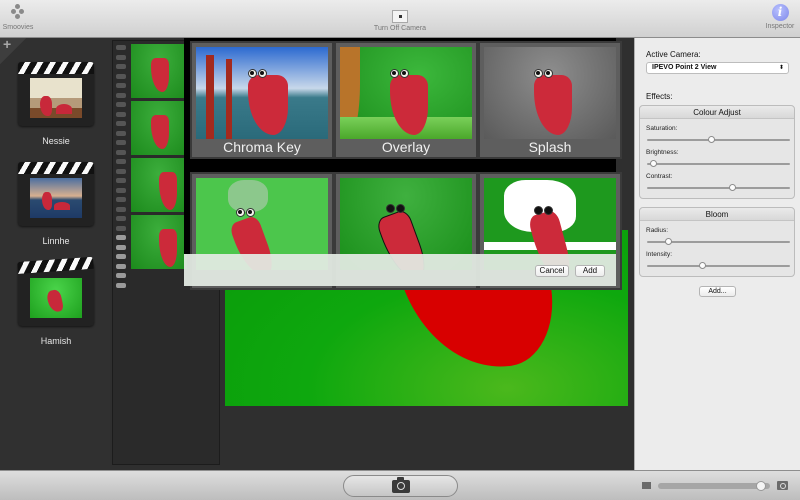 Image resolution: width=800 pixels, height=500 pixels. I want to click on active-camera-value: IPEVO Point 2 View, so click(684, 67).